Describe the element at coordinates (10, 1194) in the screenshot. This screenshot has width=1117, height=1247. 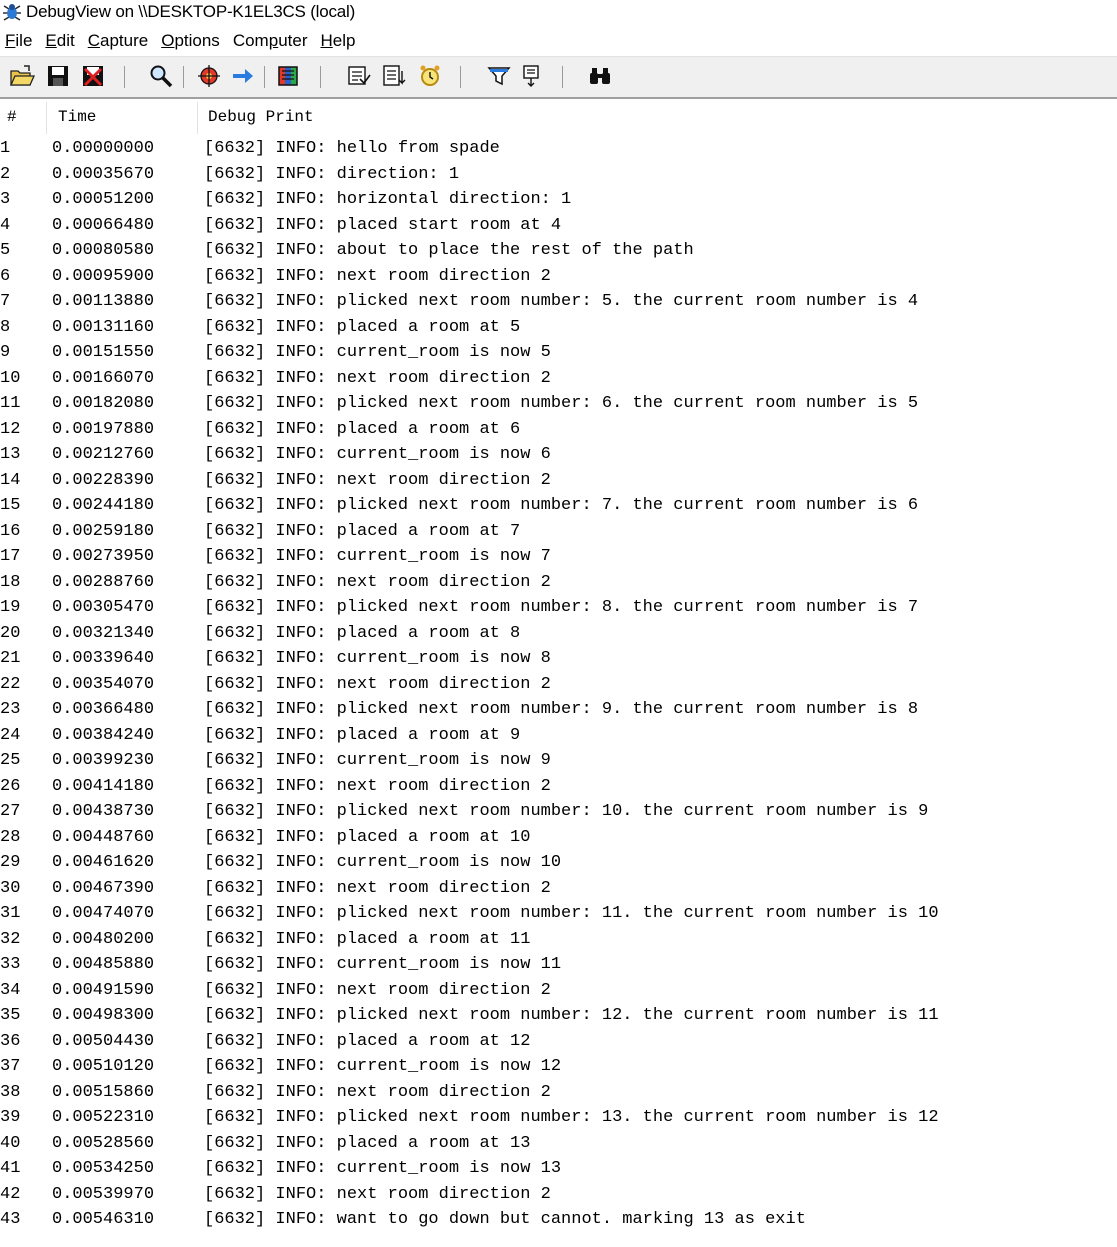
I see `log-row-number: 42` at that location.